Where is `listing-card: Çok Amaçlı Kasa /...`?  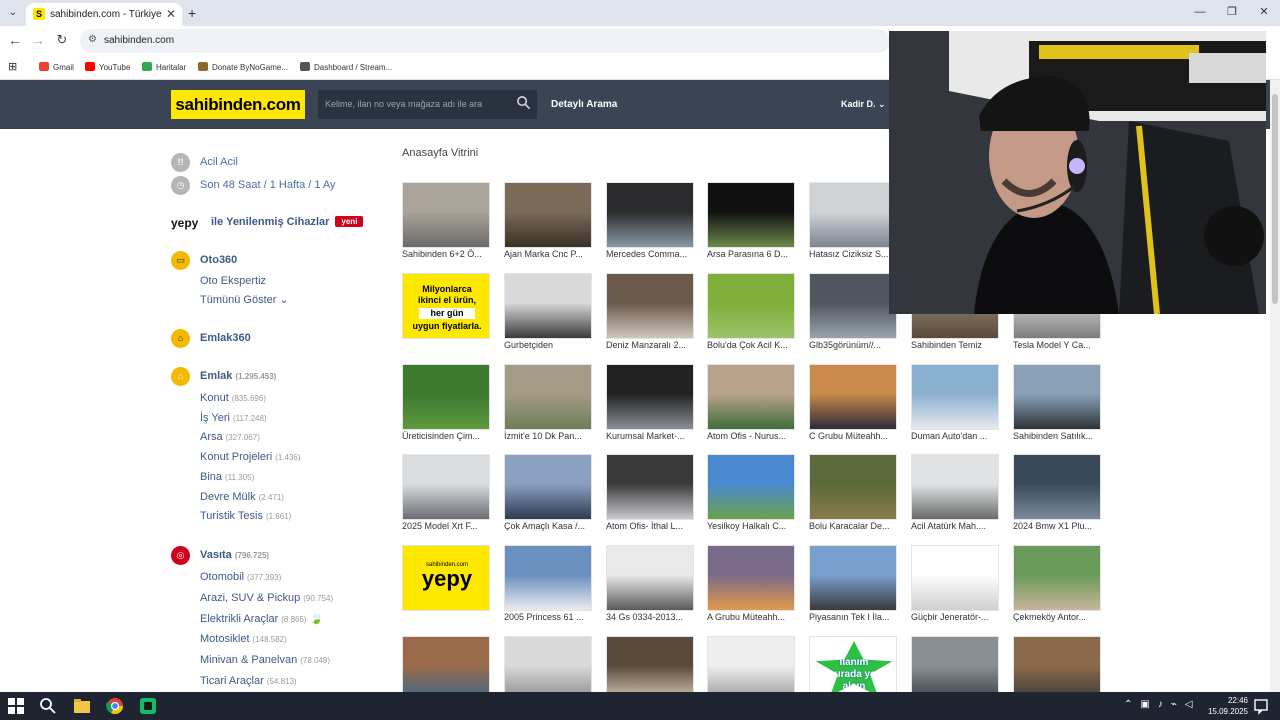
listing-card: Çok Amaçlı Kasa /... is located at coordinates (548, 494).